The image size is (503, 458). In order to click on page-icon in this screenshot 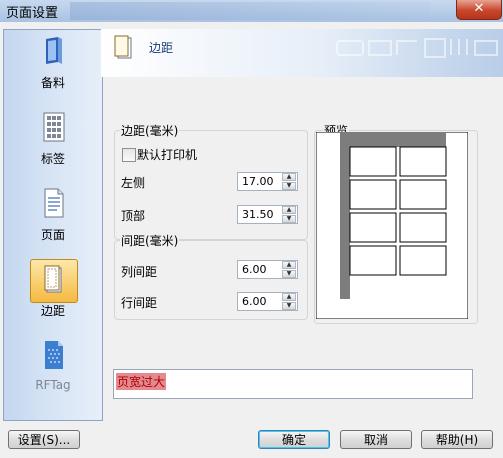, I will do `click(54, 203)`.